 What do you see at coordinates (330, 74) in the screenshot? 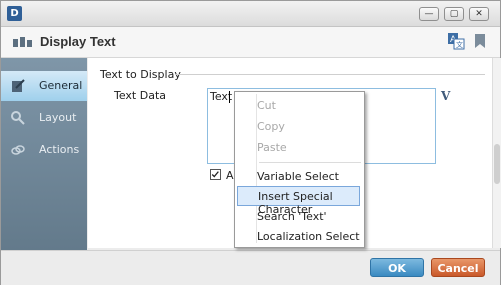
I see `section-divider` at bounding box center [330, 74].